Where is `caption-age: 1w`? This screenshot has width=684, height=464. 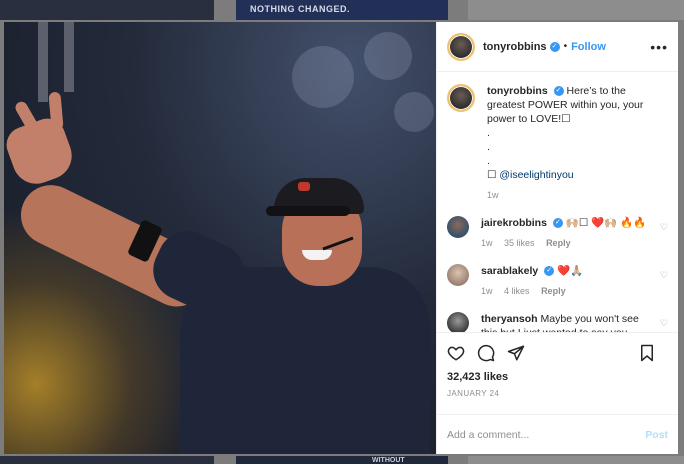 caption-age: 1w is located at coordinates (493, 195).